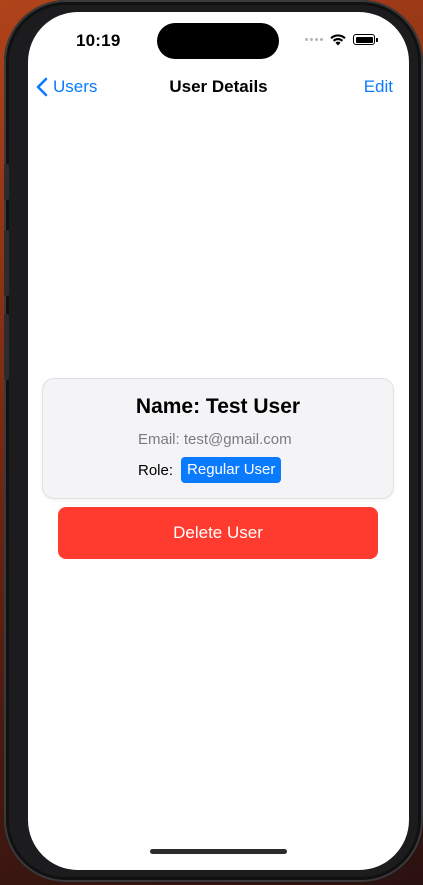 This screenshot has width=423, height=885. I want to click on status-time: 10:19, so click(98, 40).